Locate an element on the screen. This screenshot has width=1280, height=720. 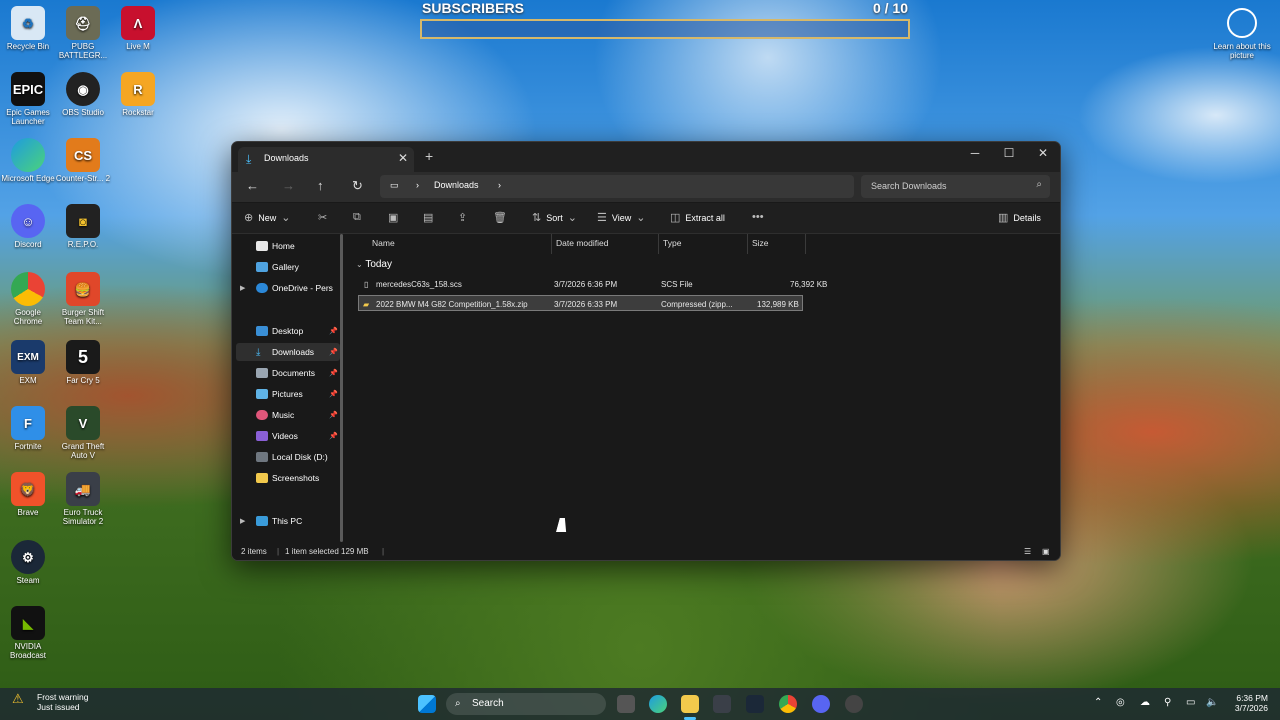
file-explorer-icon is located at coordinates (690, 704).